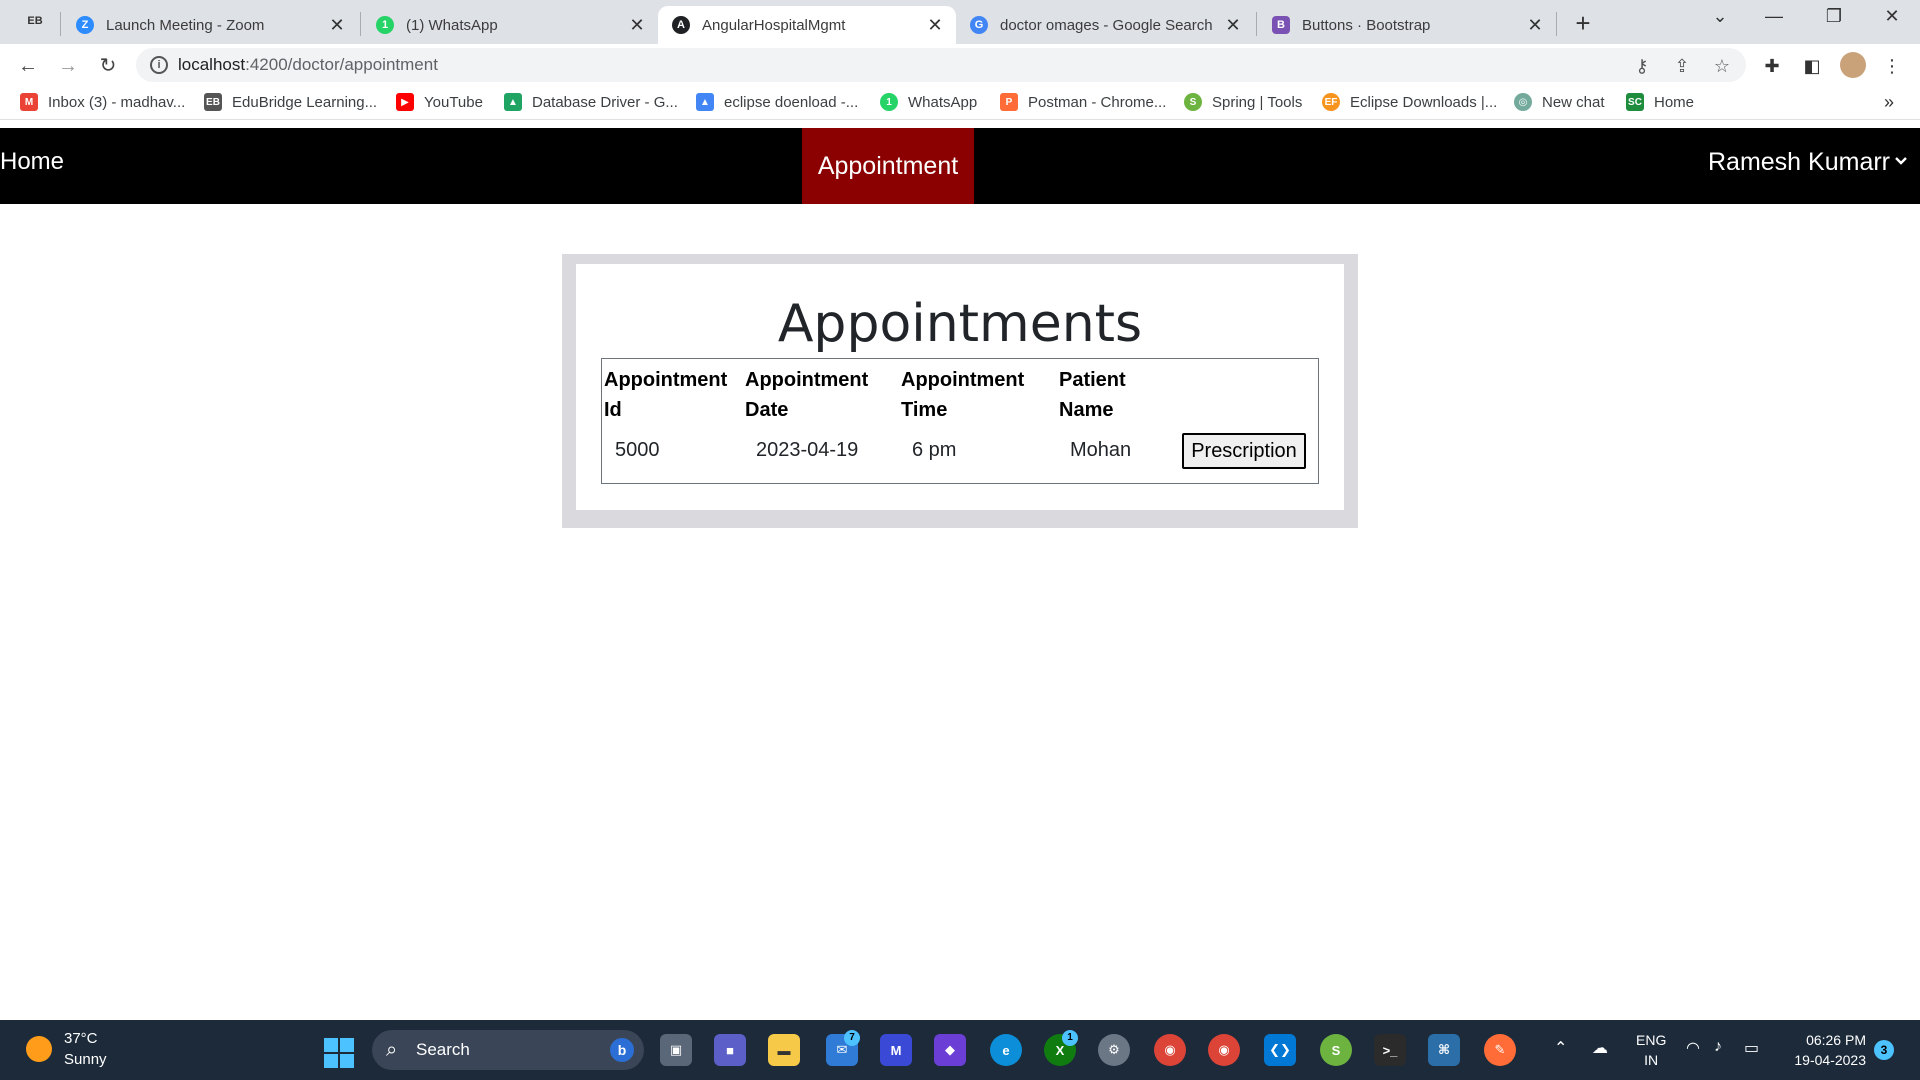 This screenshot has height=1080, width=1920. I want to click on onedrive-icon: ☁, so click(1600, 1048).